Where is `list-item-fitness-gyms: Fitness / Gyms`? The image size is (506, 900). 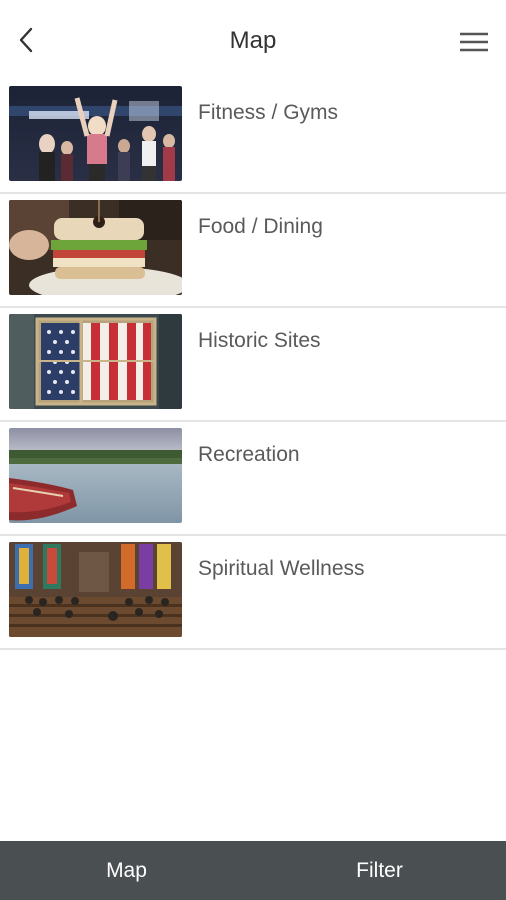
list-item-fitness-gyms: Fitness / Gyms is located at coordinates (253, 137).